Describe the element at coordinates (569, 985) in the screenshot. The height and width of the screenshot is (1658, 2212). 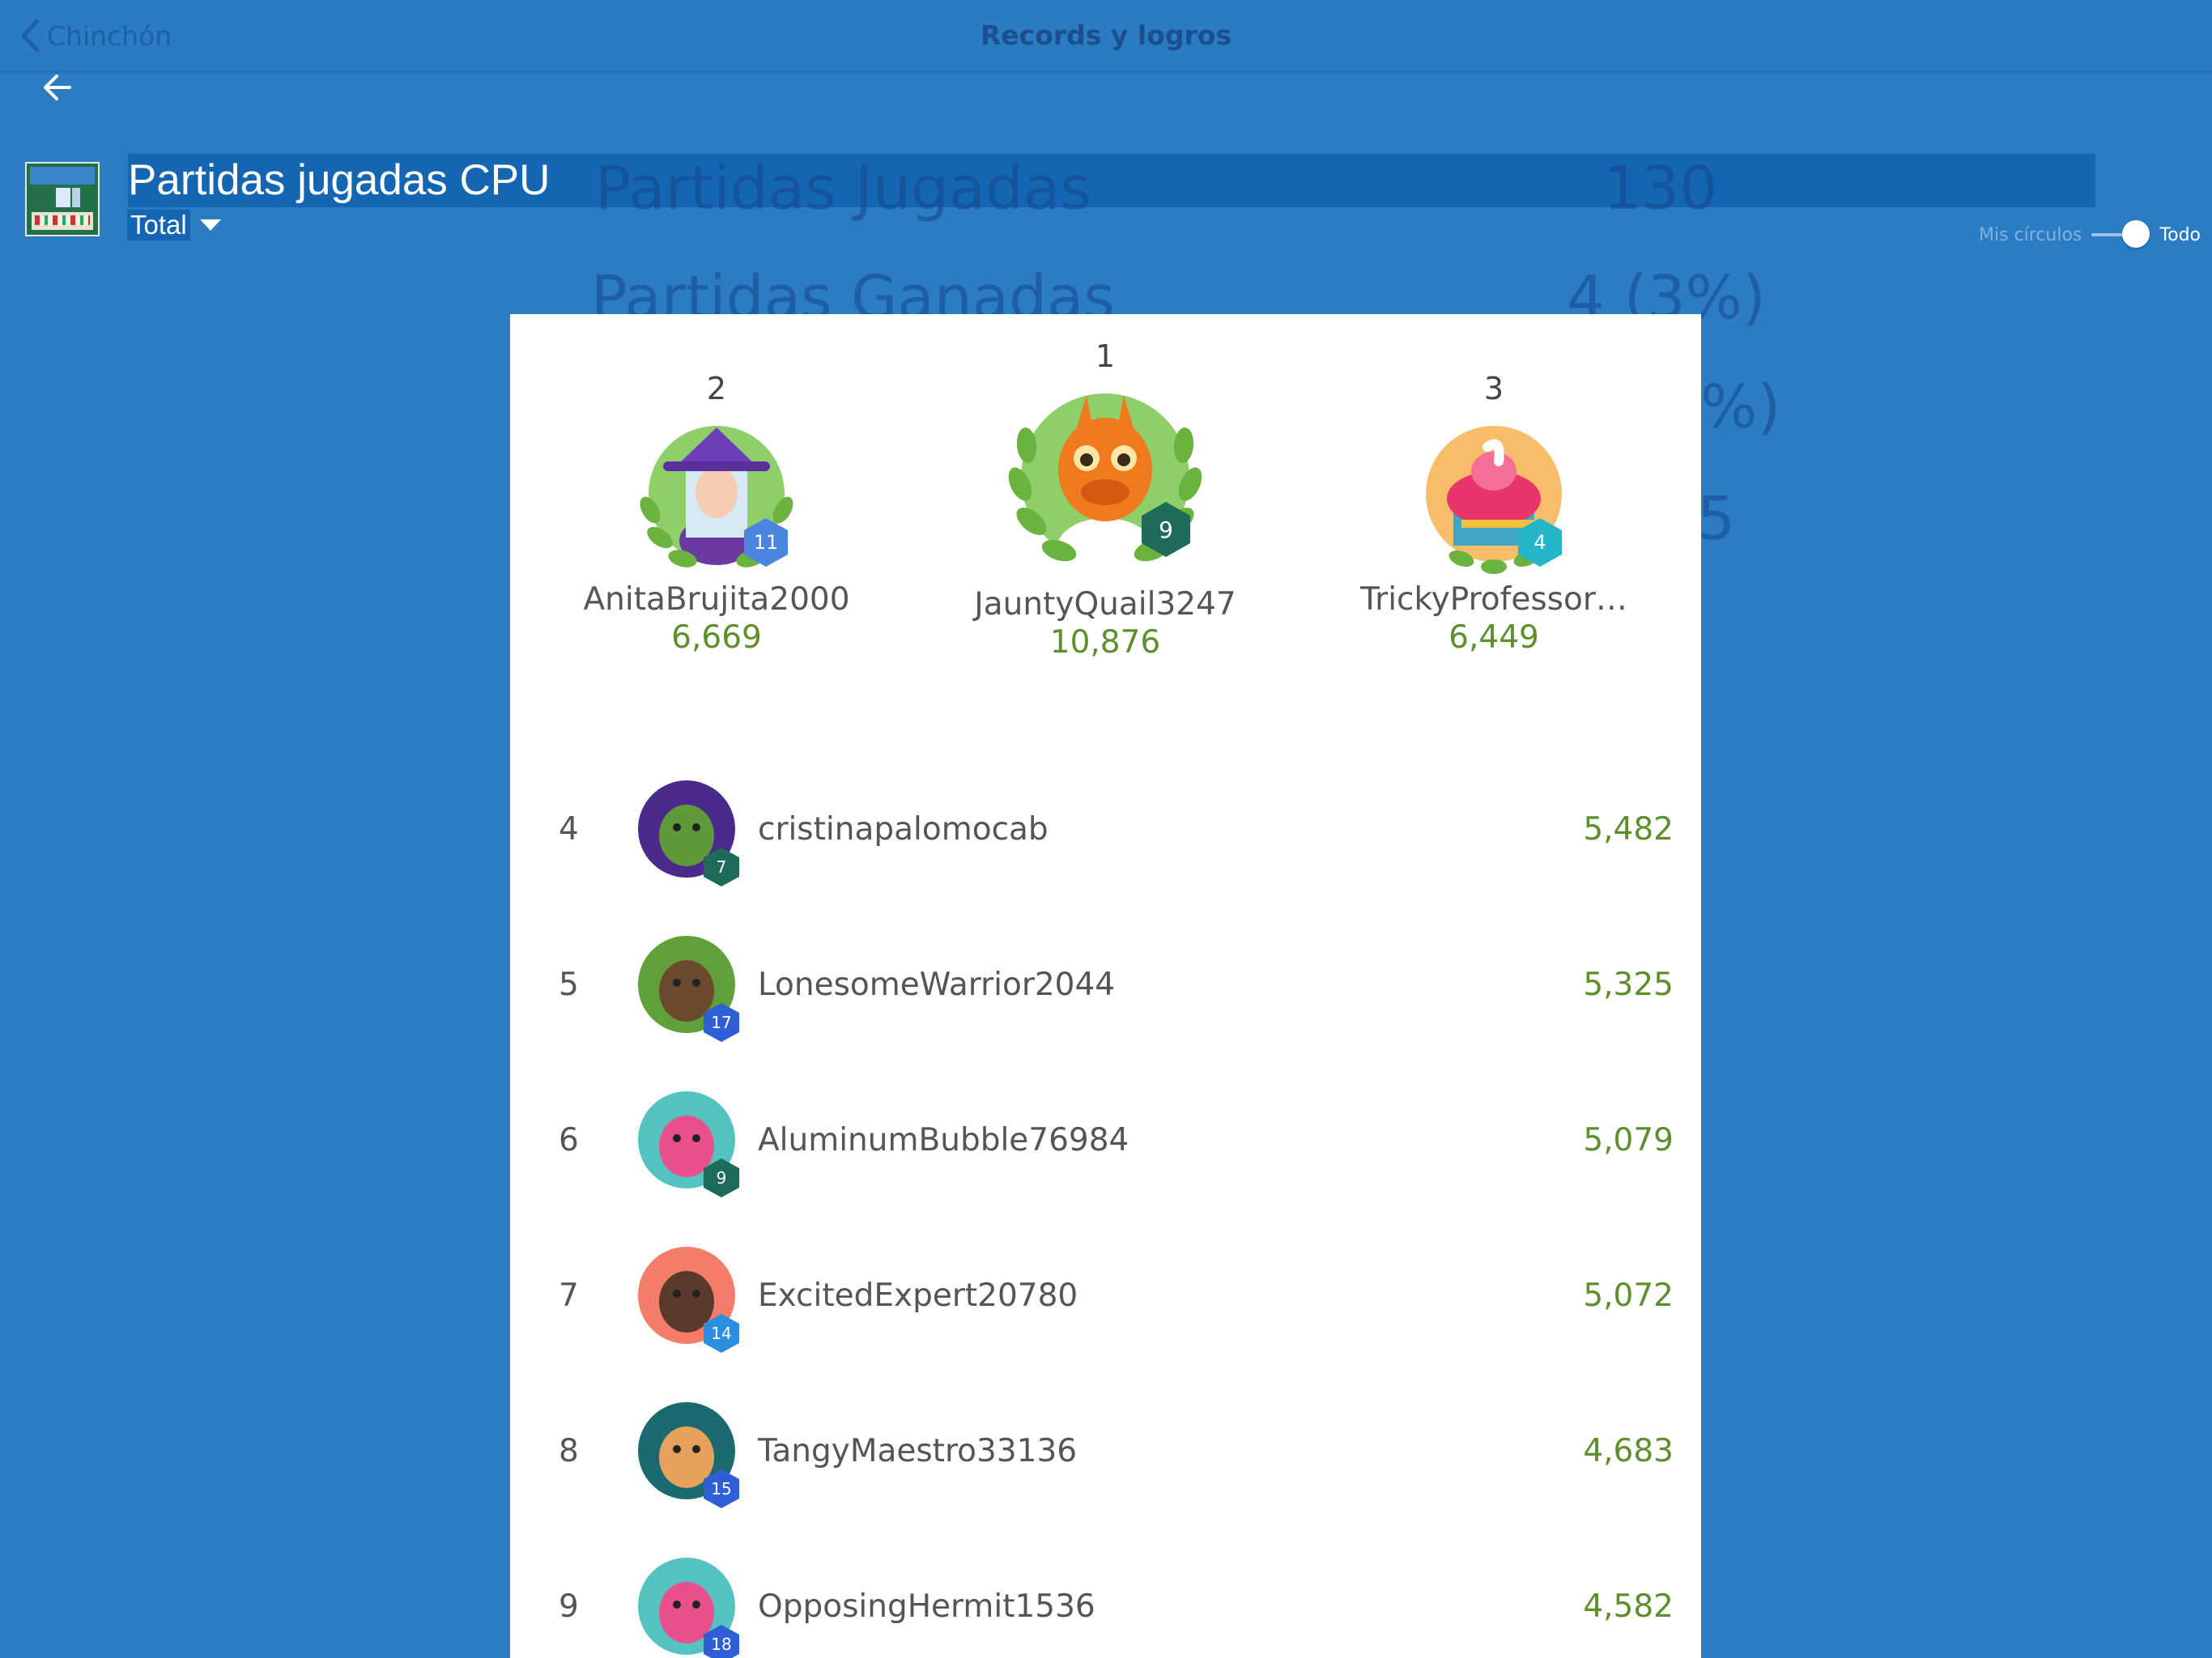
I see `row-rank: 5` at that location.